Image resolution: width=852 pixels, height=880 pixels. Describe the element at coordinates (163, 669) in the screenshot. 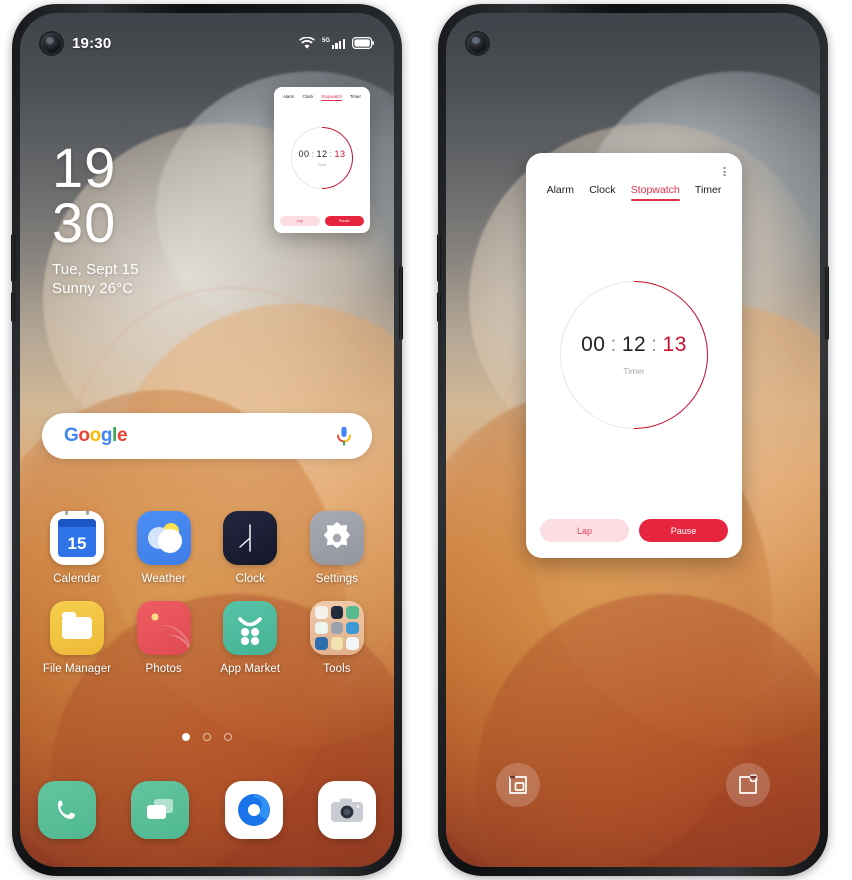

I see `app-label: Photos` at that location.